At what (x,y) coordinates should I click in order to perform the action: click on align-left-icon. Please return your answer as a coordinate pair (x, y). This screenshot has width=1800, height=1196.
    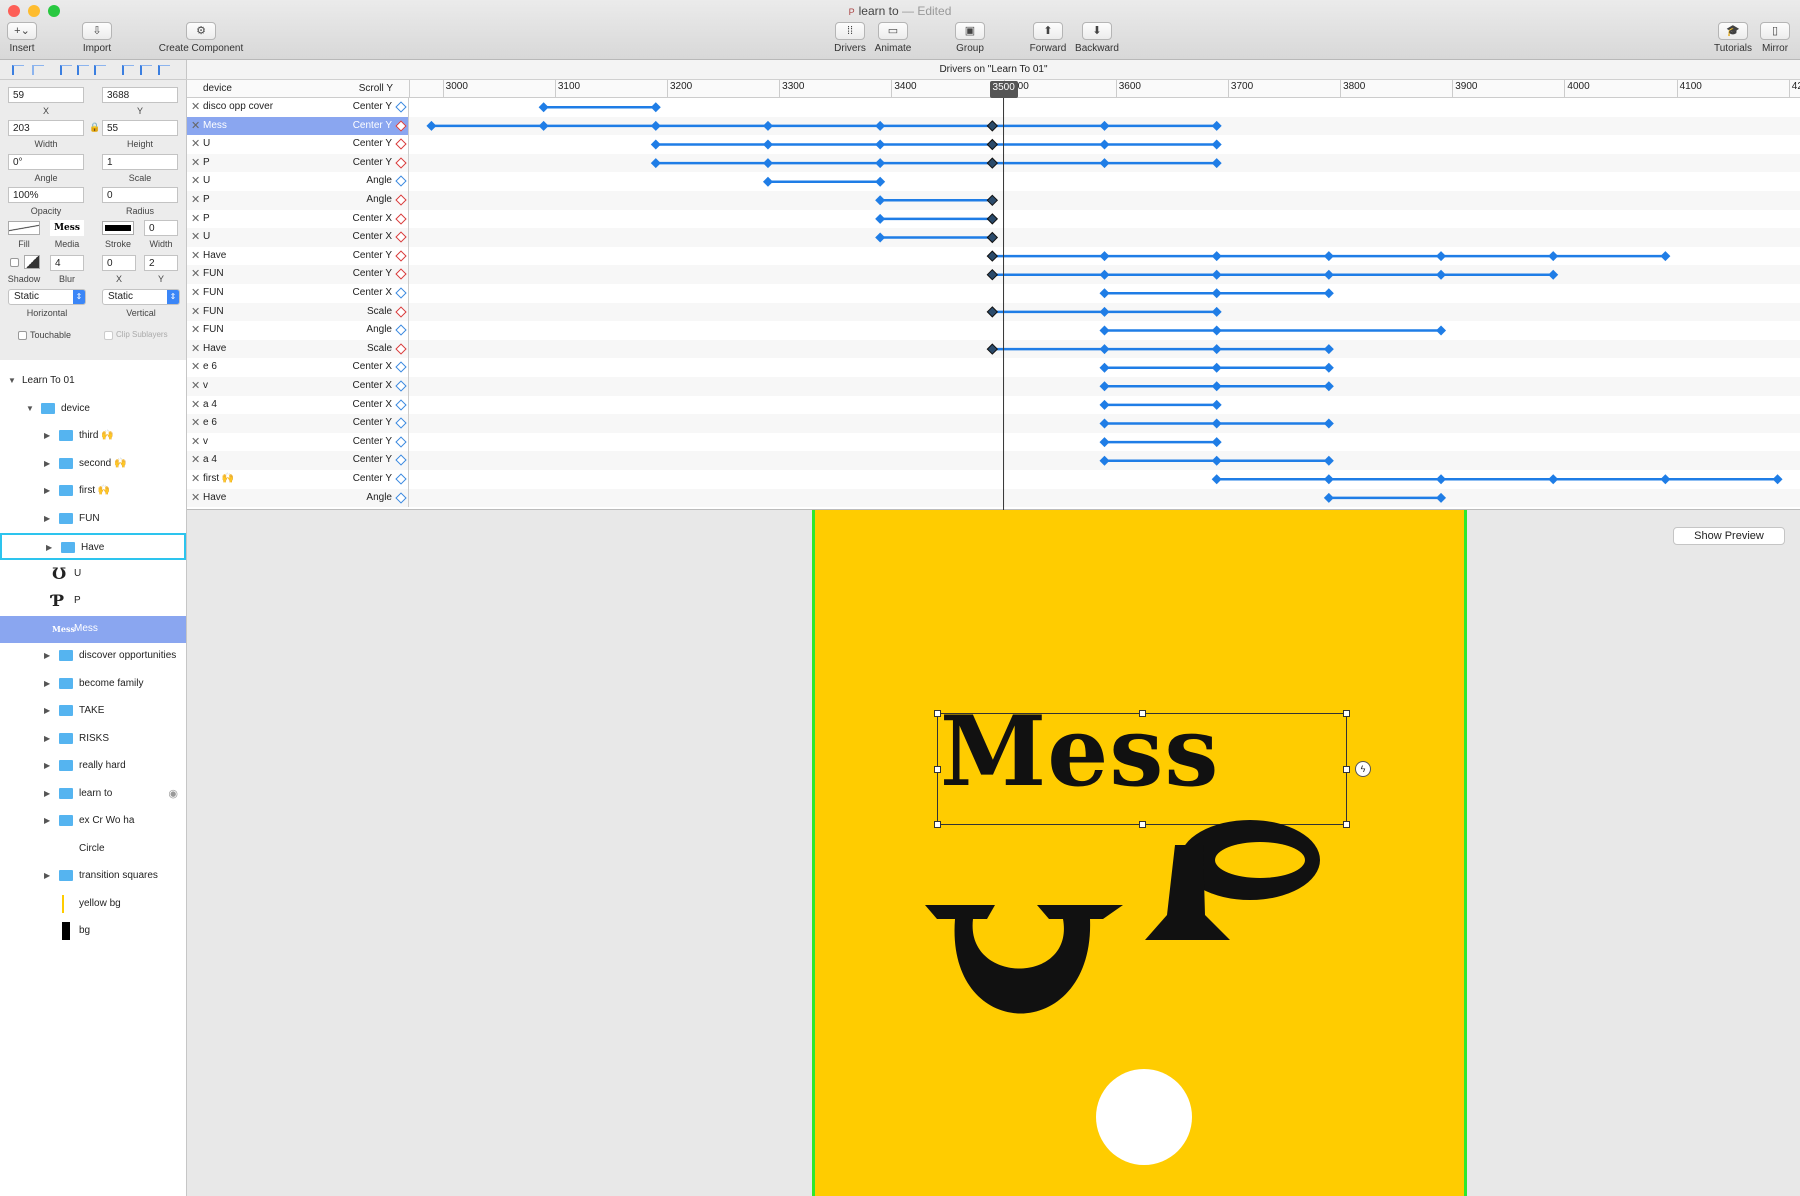
    Looking at the image, I should click on (18, 70).